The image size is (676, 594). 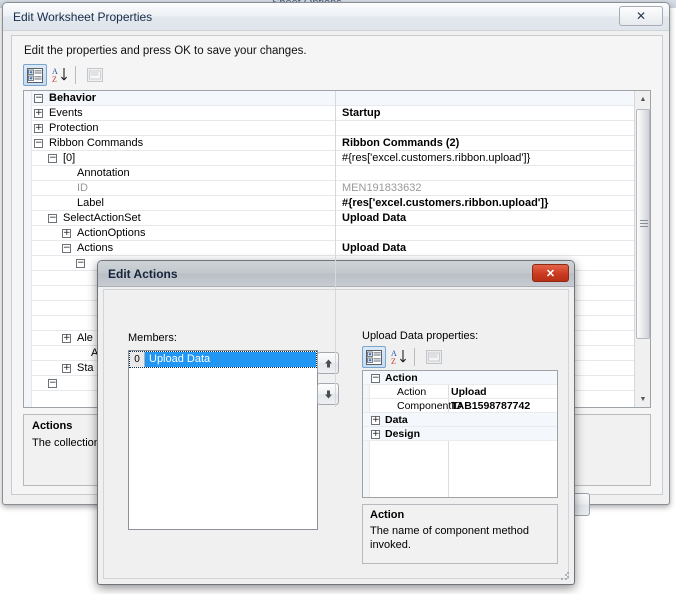 What do you see at coordinates (82, 188) in the screenshot?
I see `property-name: ID` at bounding box center [82, 188].